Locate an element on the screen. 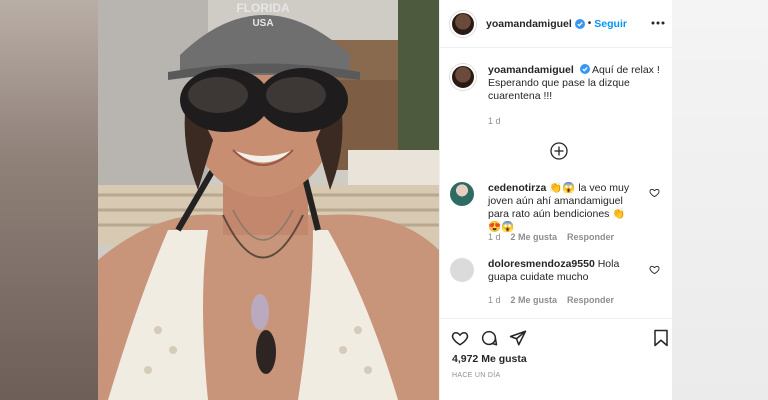 This screenshot has width=768, height=400. more-options-icon is located at coordinates (658, 23).